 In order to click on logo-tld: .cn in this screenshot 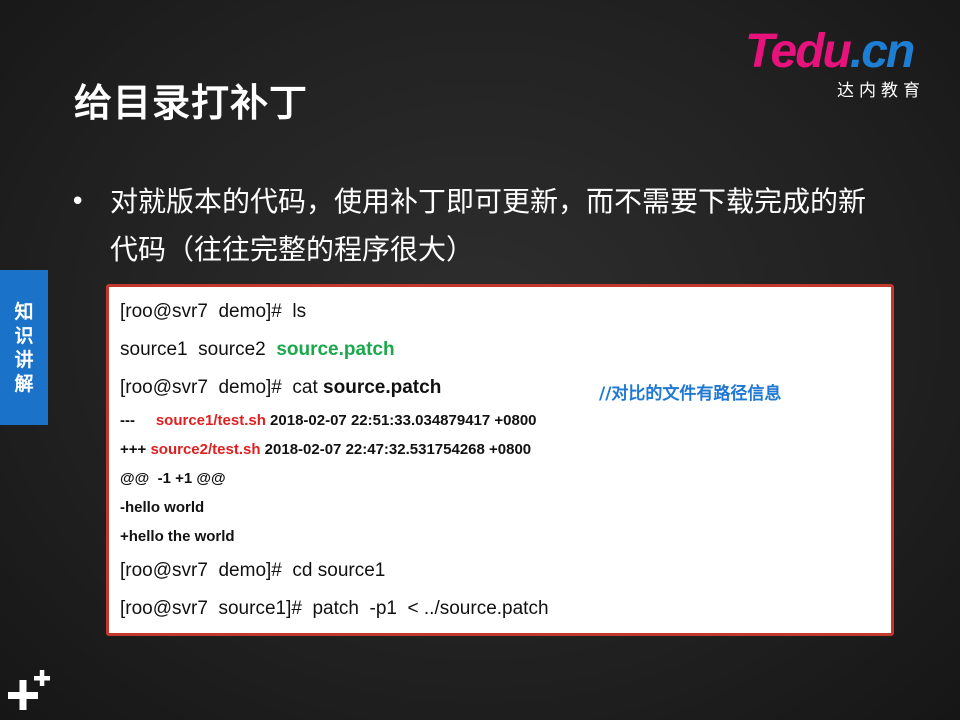, I will do `click(882, 51)`.